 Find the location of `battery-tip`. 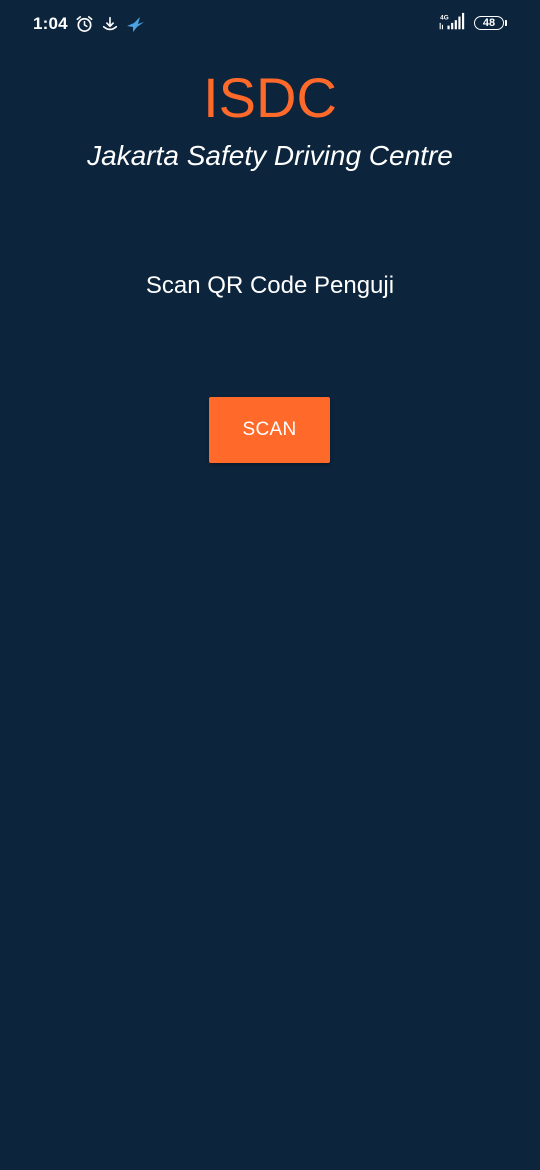

battery-tip is located at coordinates (506, 23).